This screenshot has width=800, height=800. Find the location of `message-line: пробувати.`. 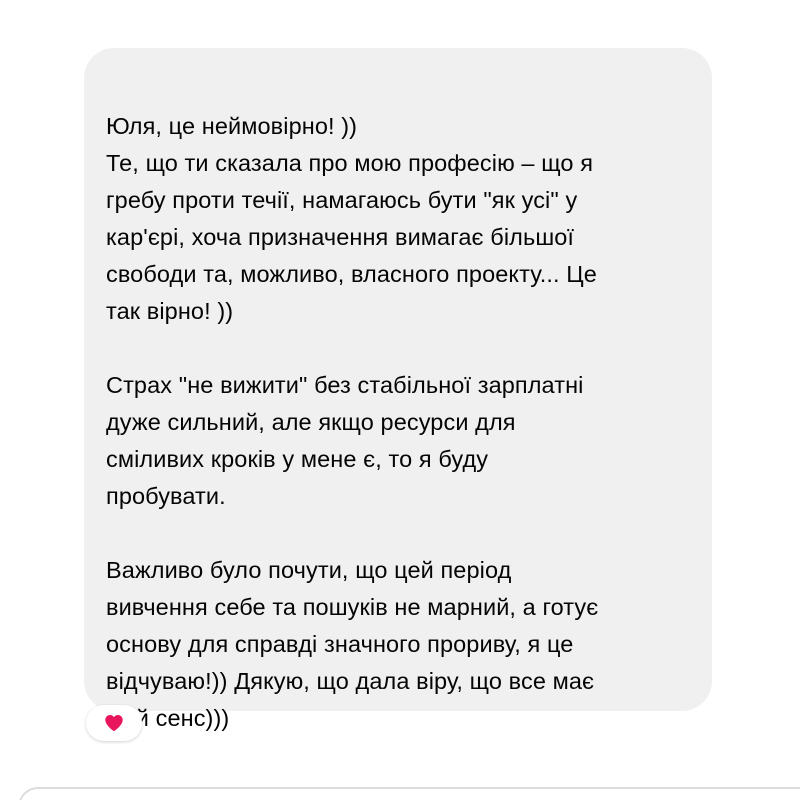

message-line: пробувати. is located at coordinates (166, 496).